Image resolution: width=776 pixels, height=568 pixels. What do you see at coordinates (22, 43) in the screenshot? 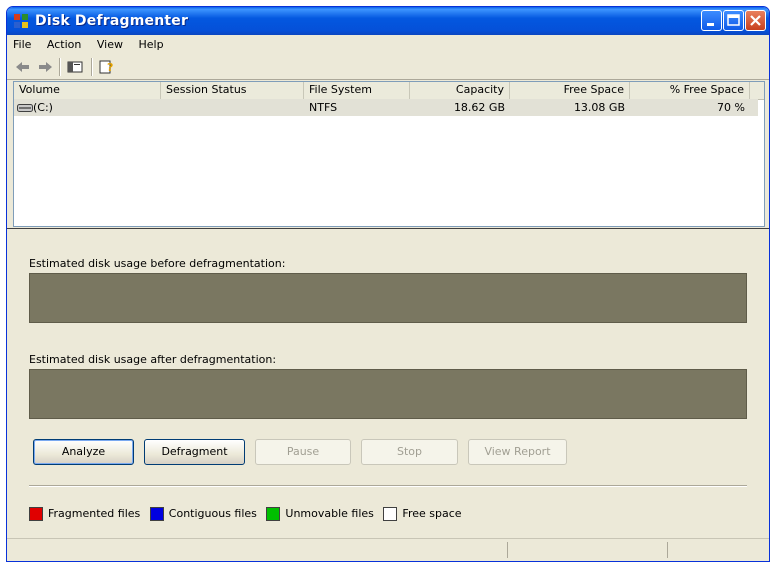
I see `menu-file: File` at bounding box center [22, 43].